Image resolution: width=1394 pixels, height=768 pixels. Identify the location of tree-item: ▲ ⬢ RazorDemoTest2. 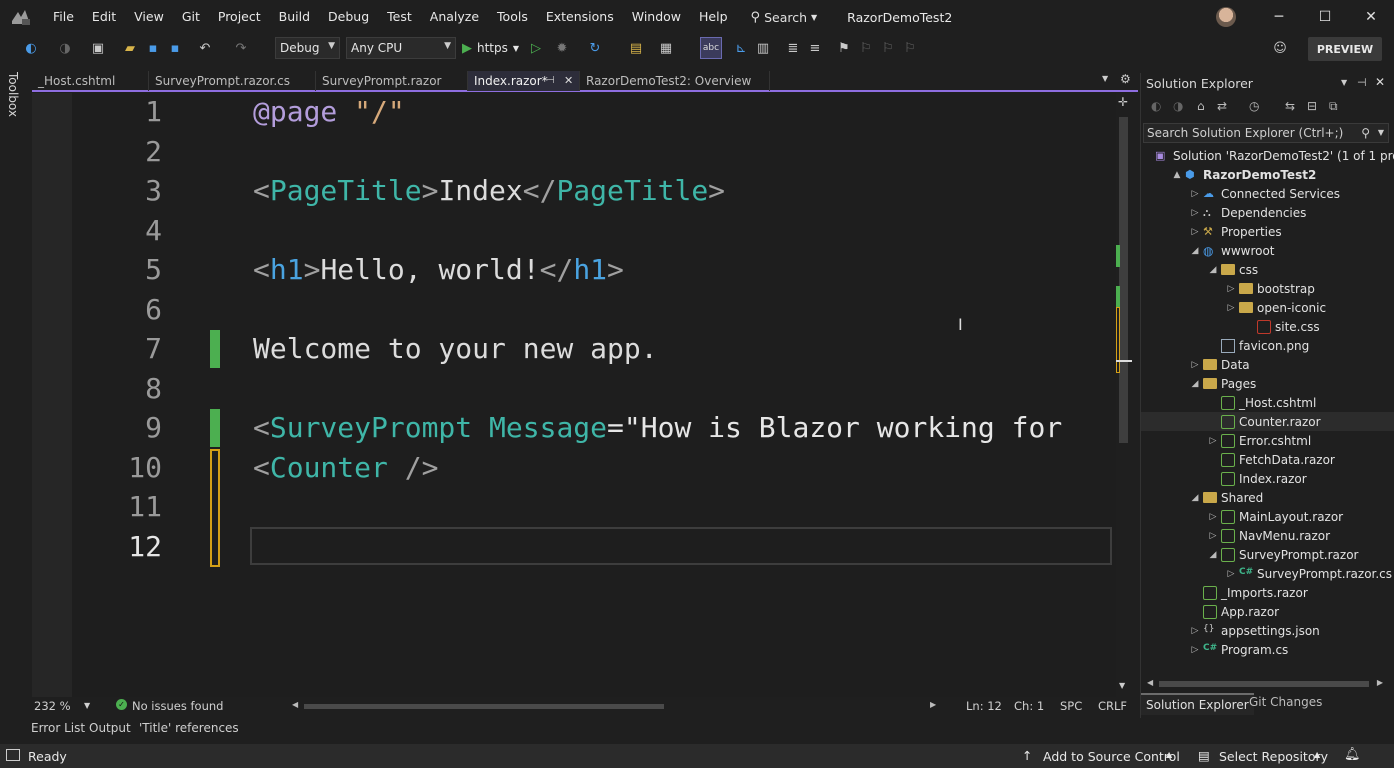
(1267, 174).